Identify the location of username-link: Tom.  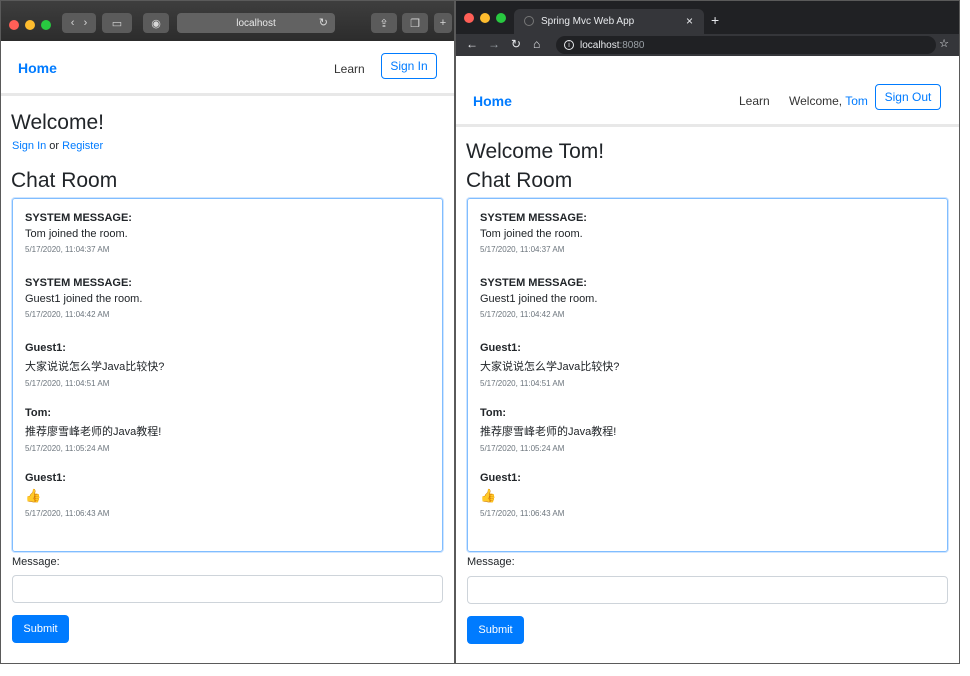
(856, 101).